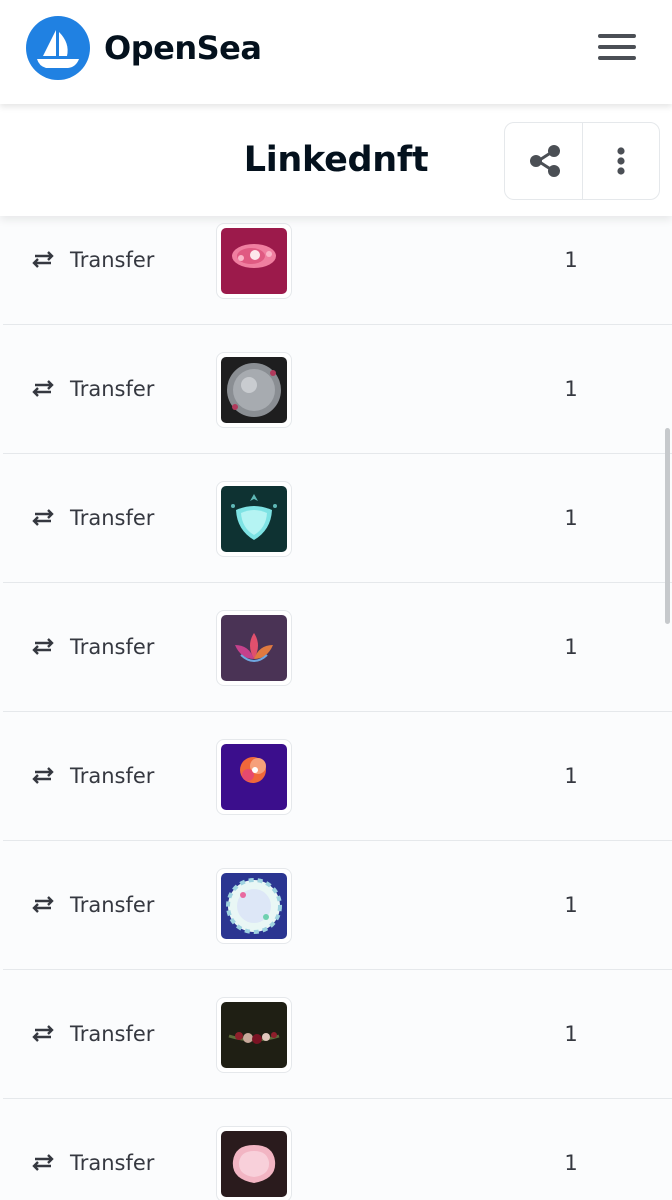  What do you see at coordinates (183, 48) in the screenshot?
I see `brand-name: OpenSea` at bounding box center [183, 48].